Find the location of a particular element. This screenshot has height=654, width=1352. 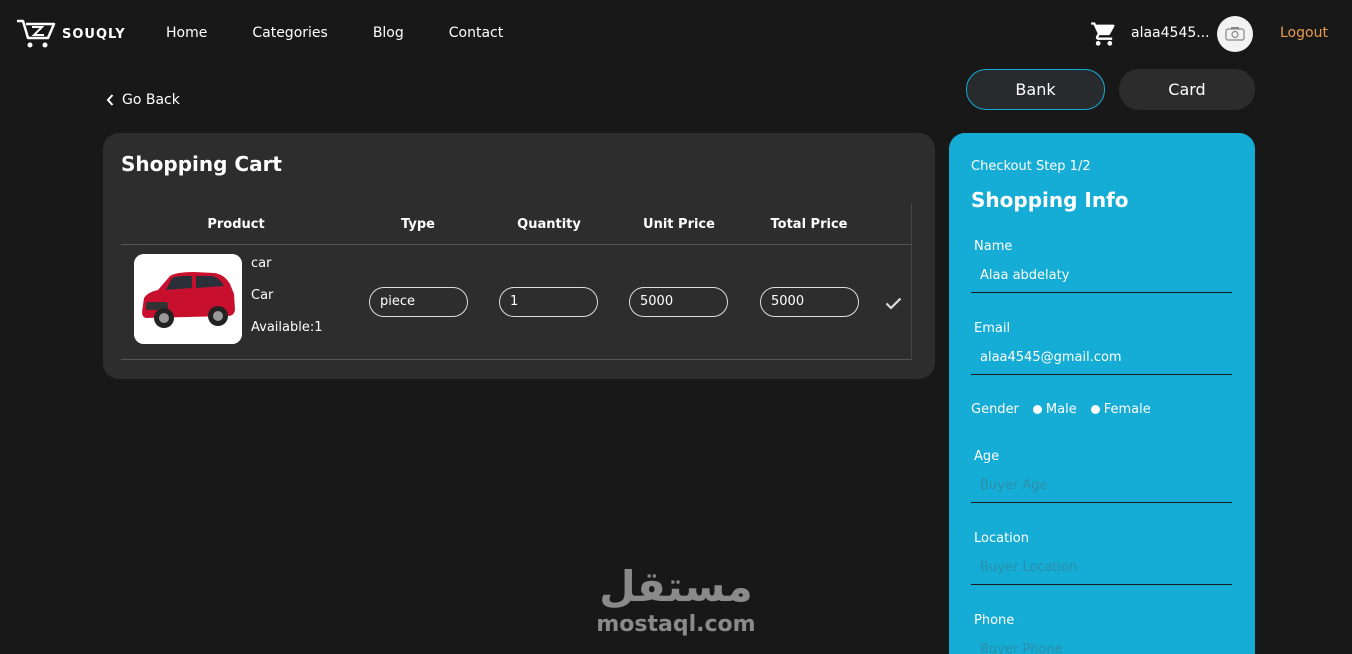

product-category: Car is located at coordinates (262, 295).